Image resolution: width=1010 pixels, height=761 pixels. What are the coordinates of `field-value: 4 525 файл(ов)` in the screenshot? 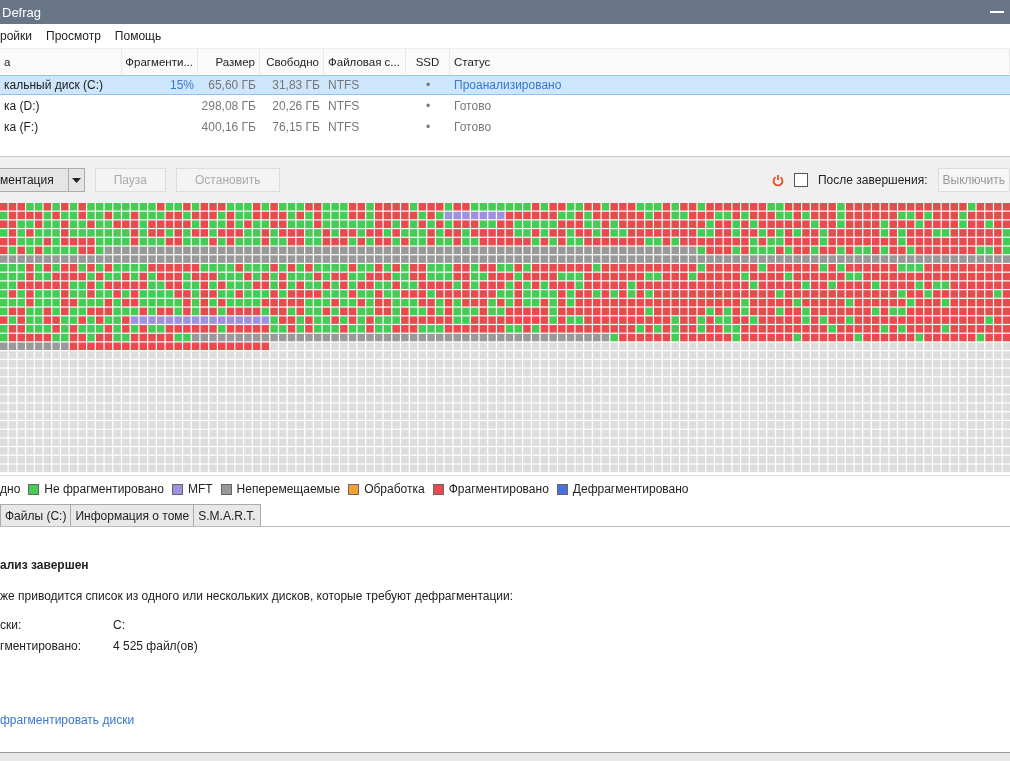 It's located at (155, 646).